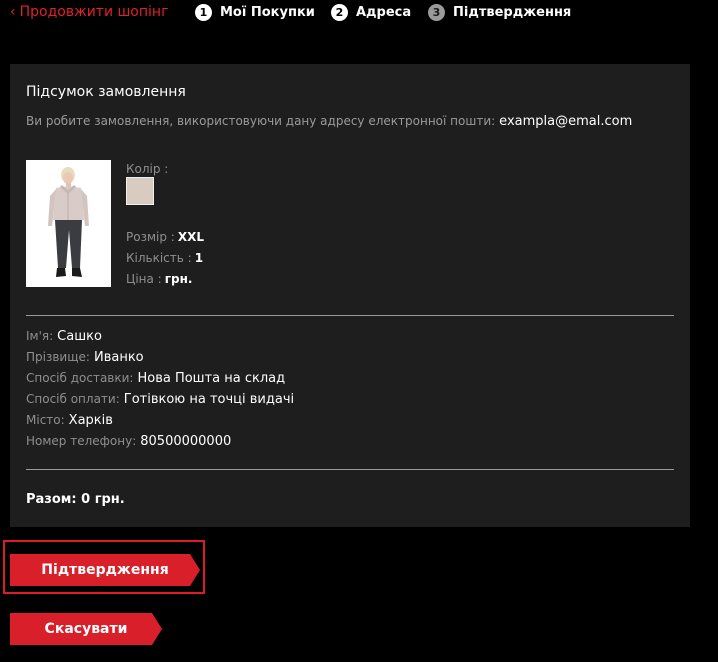 The width and height of the screenshot is (718, 662). Describe the element at coordinates (512, 12) in the screenshot. I see `step-label: Підтвердження` at that location.